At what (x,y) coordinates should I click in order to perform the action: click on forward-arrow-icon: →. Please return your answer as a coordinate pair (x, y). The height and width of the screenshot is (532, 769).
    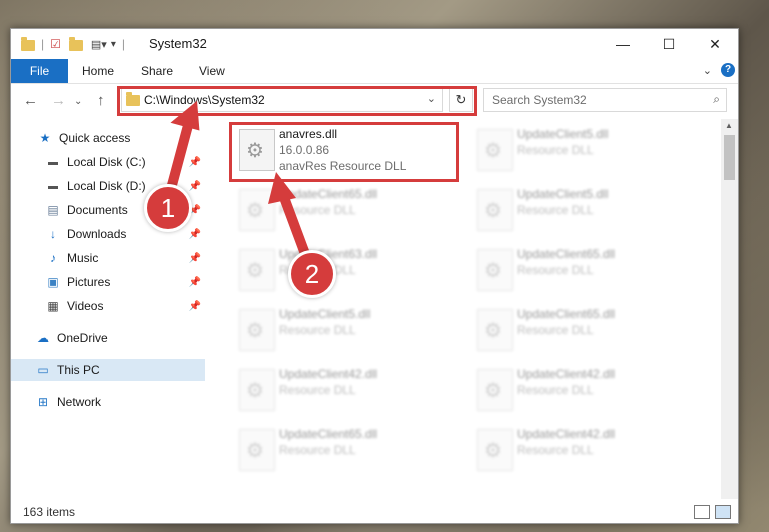
    Looking at the image, I should click on (58, 100).